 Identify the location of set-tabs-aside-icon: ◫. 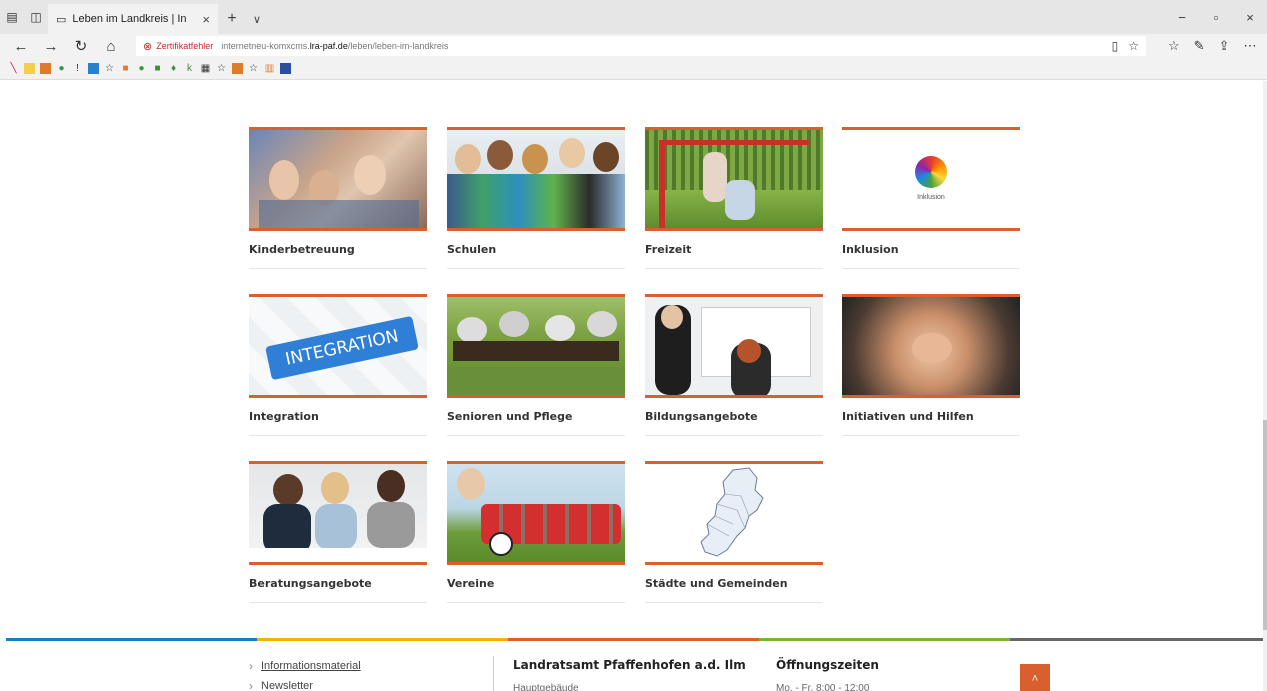
(36, 17).